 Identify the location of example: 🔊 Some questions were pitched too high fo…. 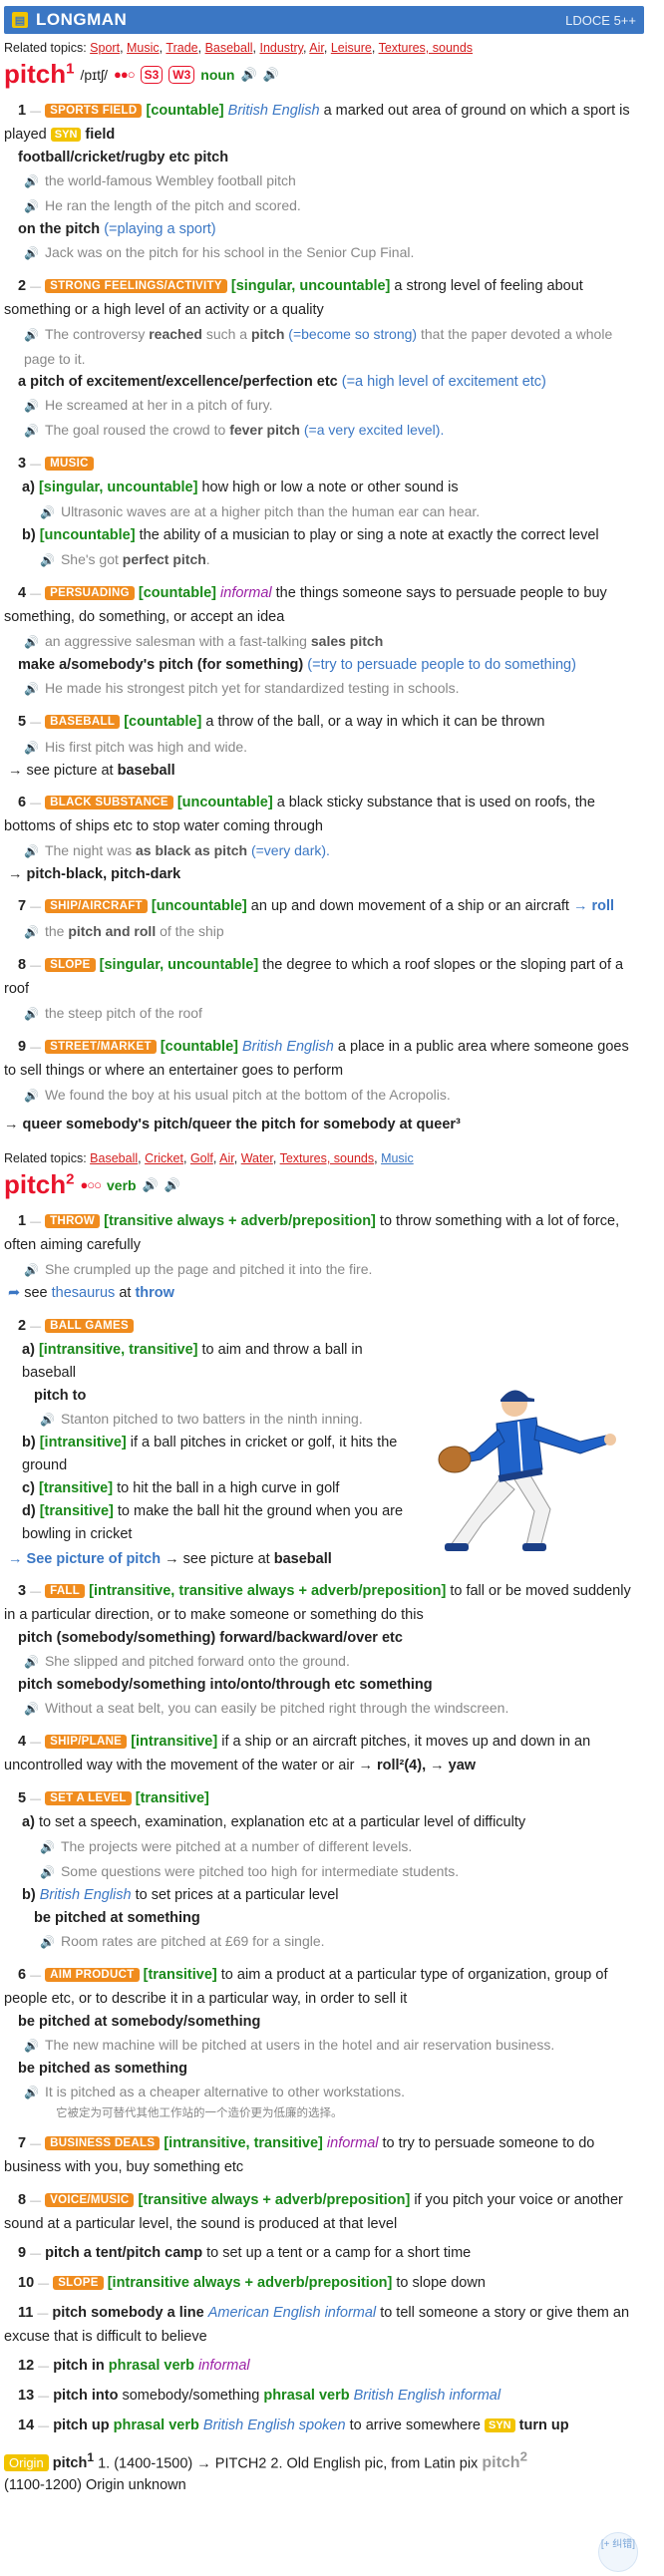
(250, 1871).